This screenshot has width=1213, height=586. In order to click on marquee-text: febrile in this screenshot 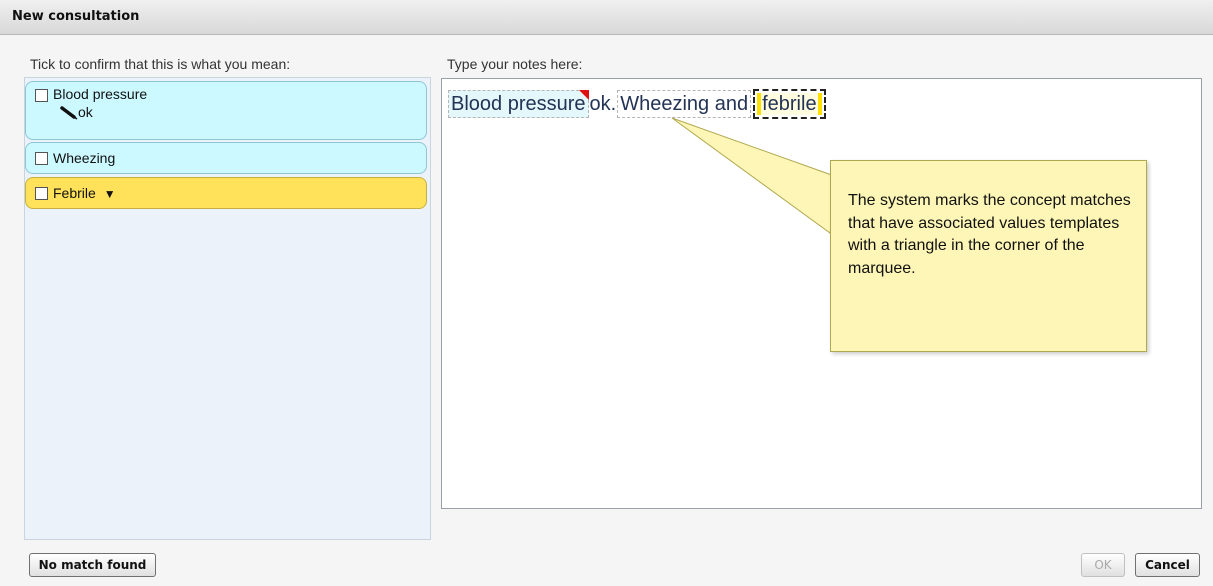, I will do `click(789, 104)`.